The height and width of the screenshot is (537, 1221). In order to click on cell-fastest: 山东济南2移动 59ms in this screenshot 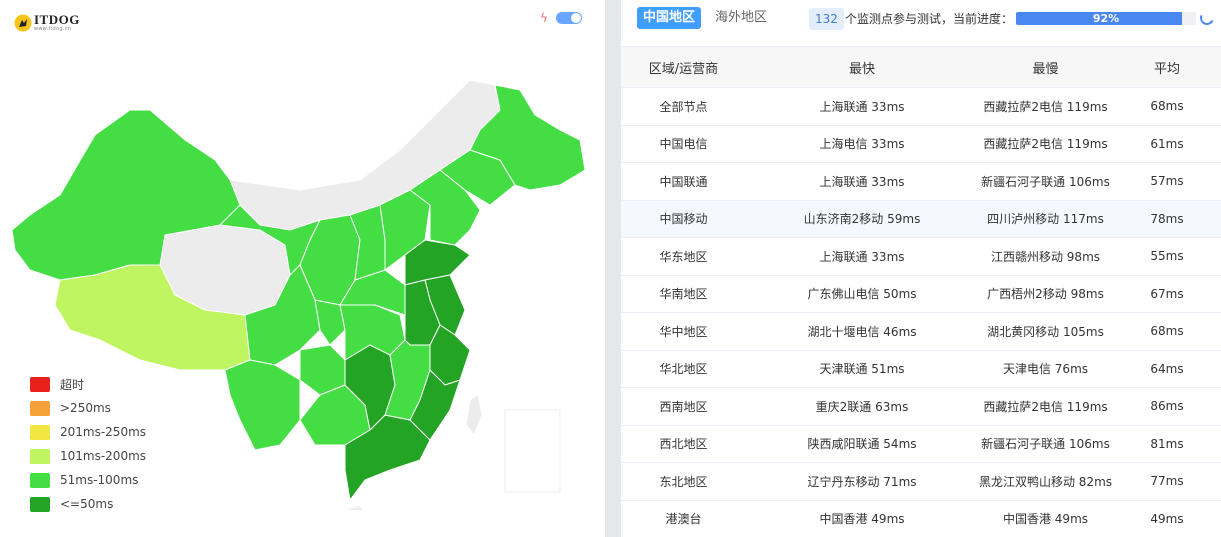, I will do `click(862, 219)`.